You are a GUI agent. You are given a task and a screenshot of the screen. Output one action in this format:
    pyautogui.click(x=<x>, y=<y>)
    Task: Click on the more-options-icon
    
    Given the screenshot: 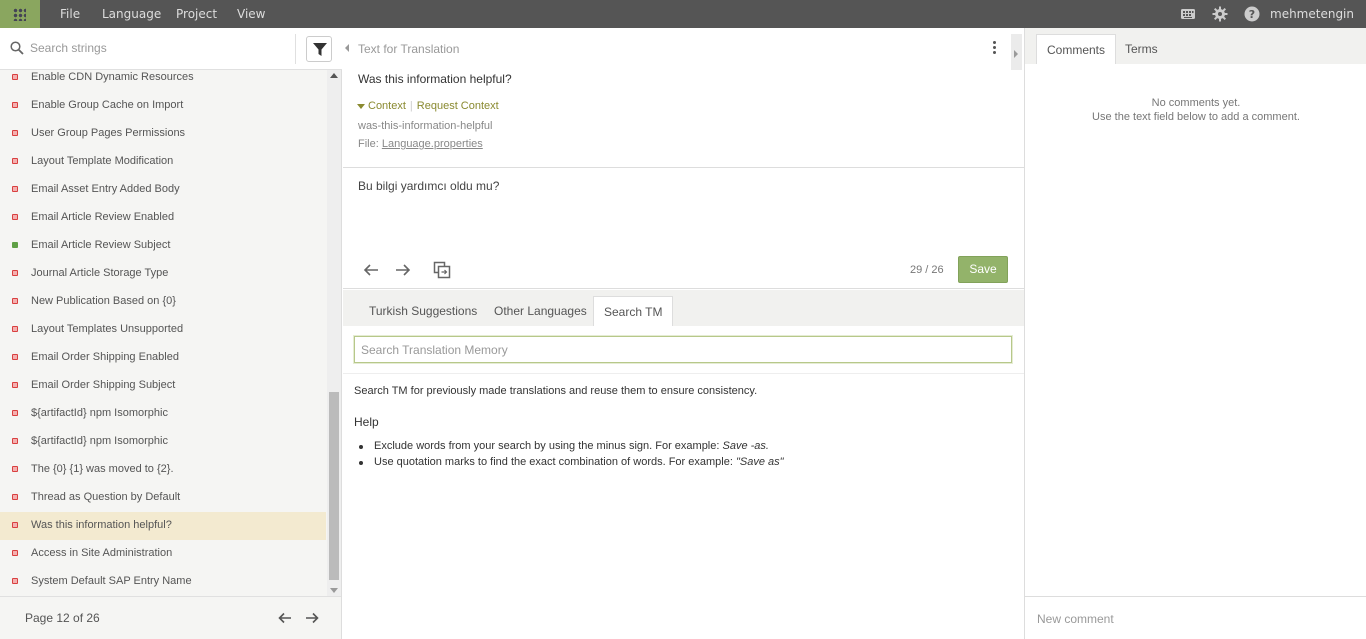 What is the action you would take?
    pyautogui.click(x=994, y=49)
    